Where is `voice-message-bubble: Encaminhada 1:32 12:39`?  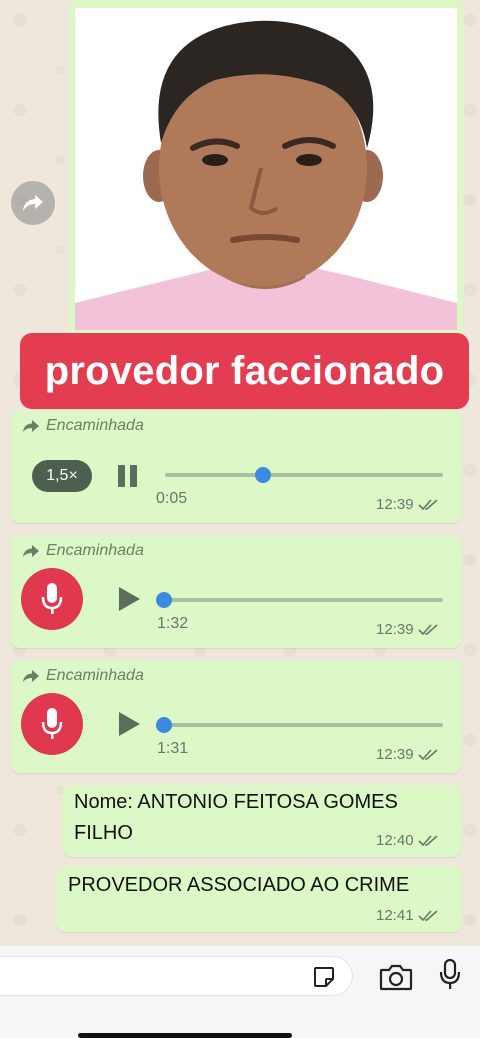 voice-message-bubble: Encaminhada 1:32 12:39 is located at coordinates (236, 591).